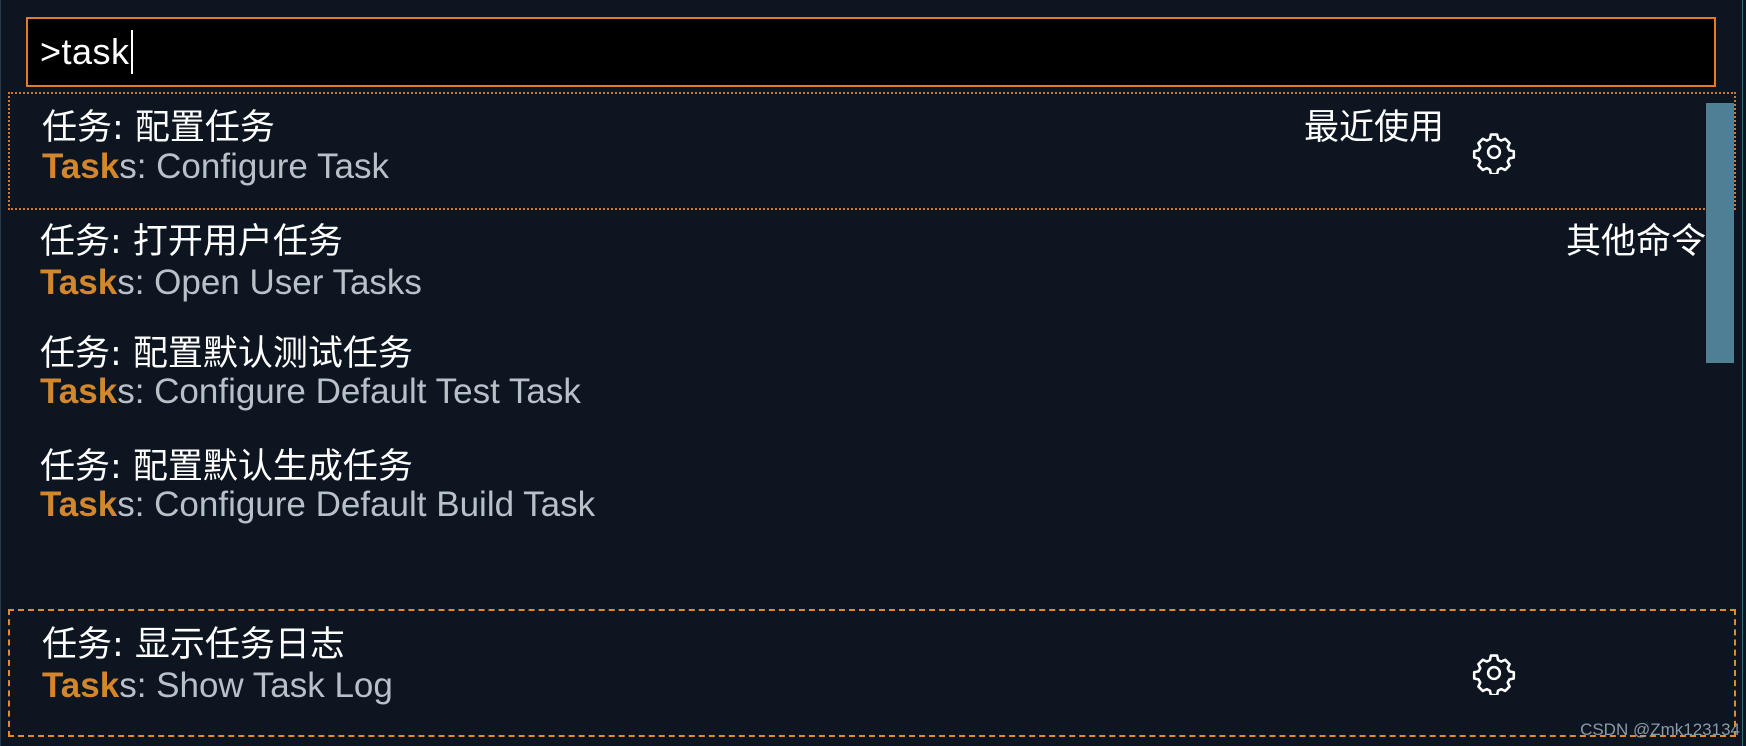 The width and height of the screenshot is (1746, 746). I want to click on command-item-label-cn: 任务: 显示任务日志, so click(193, 645).